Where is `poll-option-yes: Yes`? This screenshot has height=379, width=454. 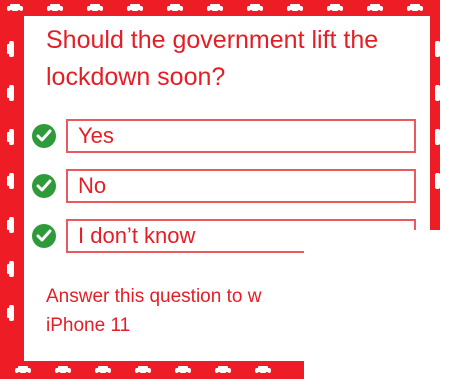
poll-option-yes: Yes is located at coordinates (224, 136).